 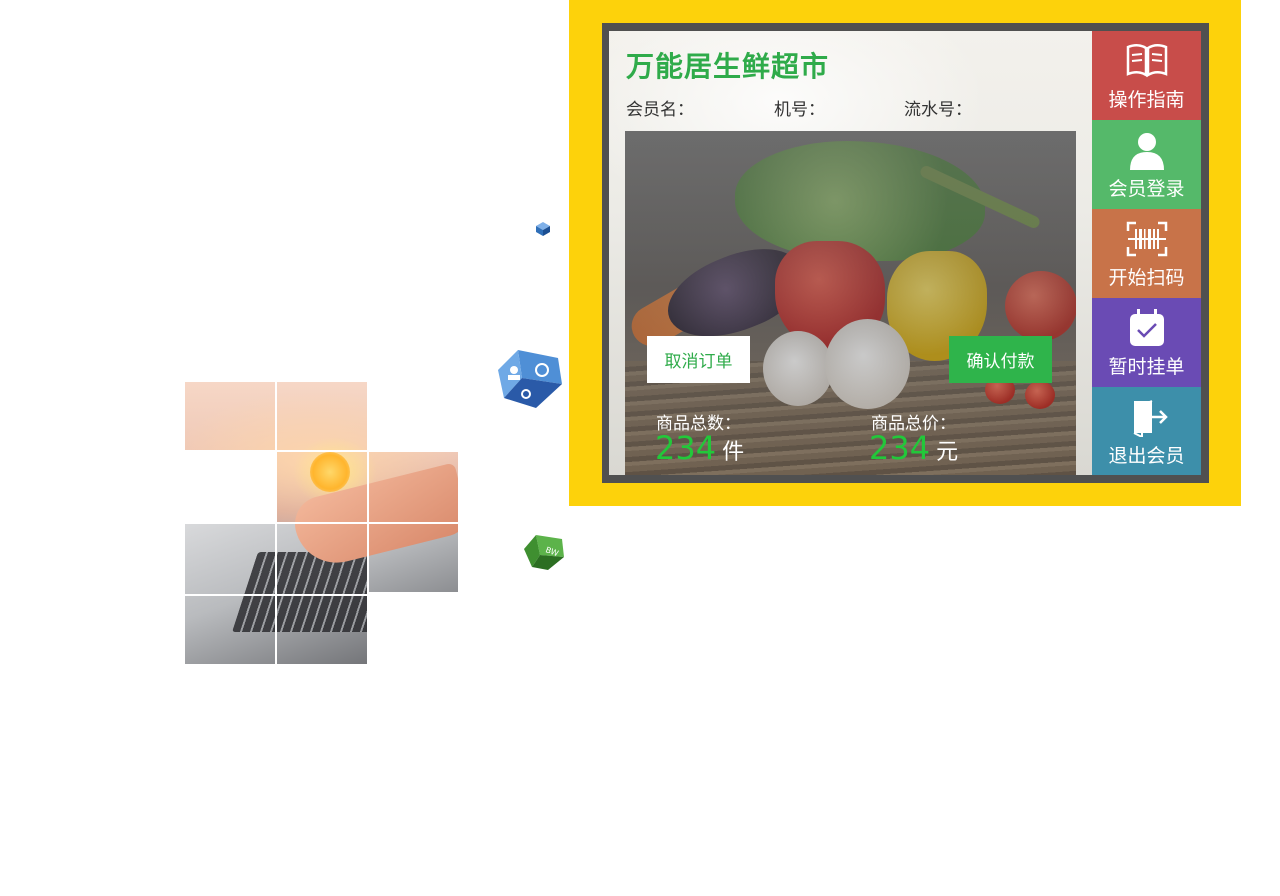 I want to click on total-items-unit: 件, so click(x=733, y=452).